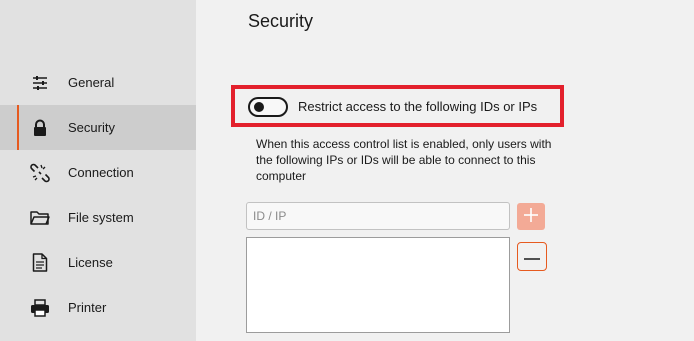  I want to click on access-list, so click(378, 285).